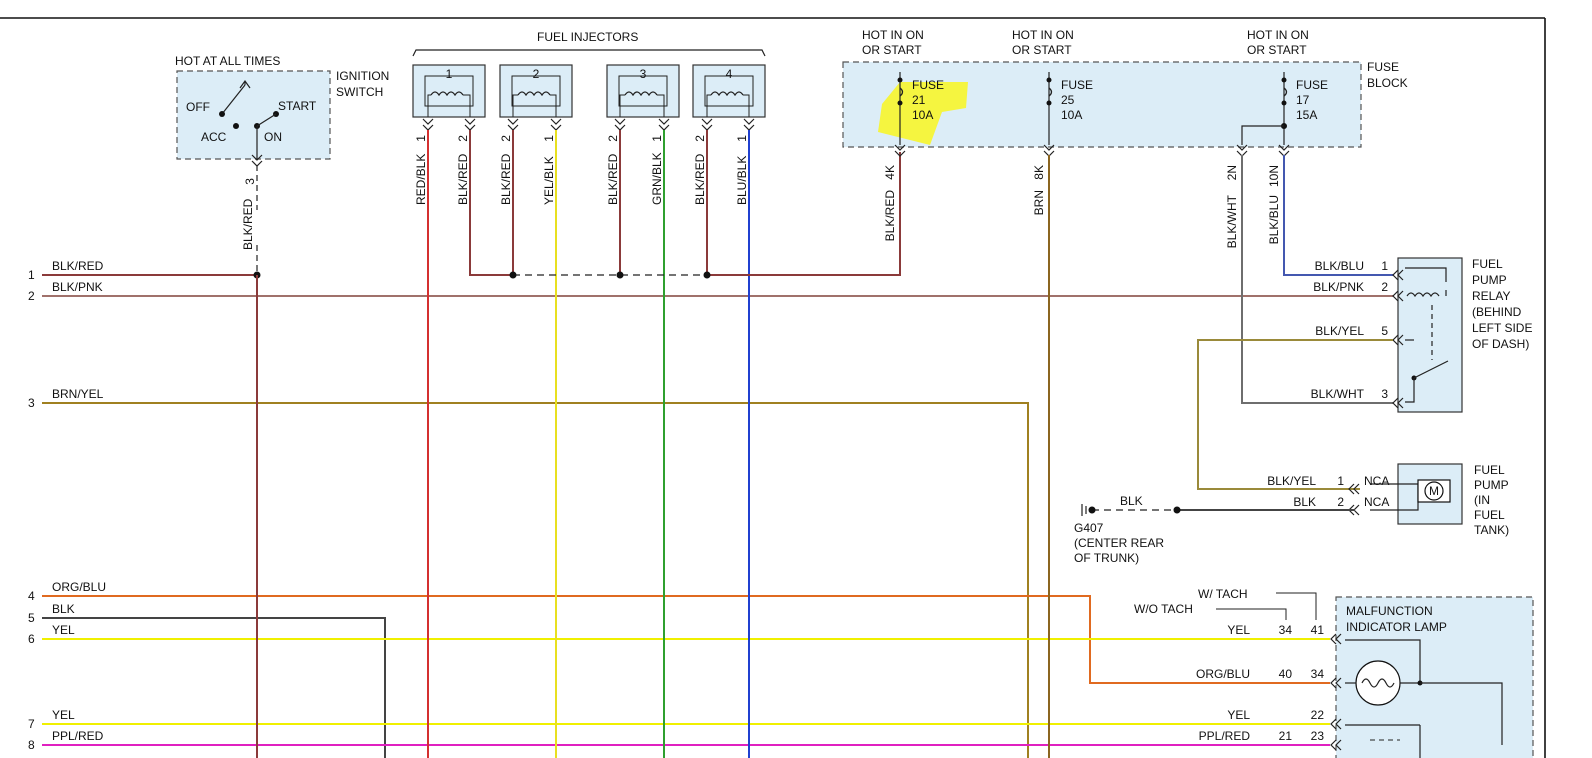 This screenshot has height=758, width=1592. I want to click on relay-pin-label: 2, so click(1384, 287).